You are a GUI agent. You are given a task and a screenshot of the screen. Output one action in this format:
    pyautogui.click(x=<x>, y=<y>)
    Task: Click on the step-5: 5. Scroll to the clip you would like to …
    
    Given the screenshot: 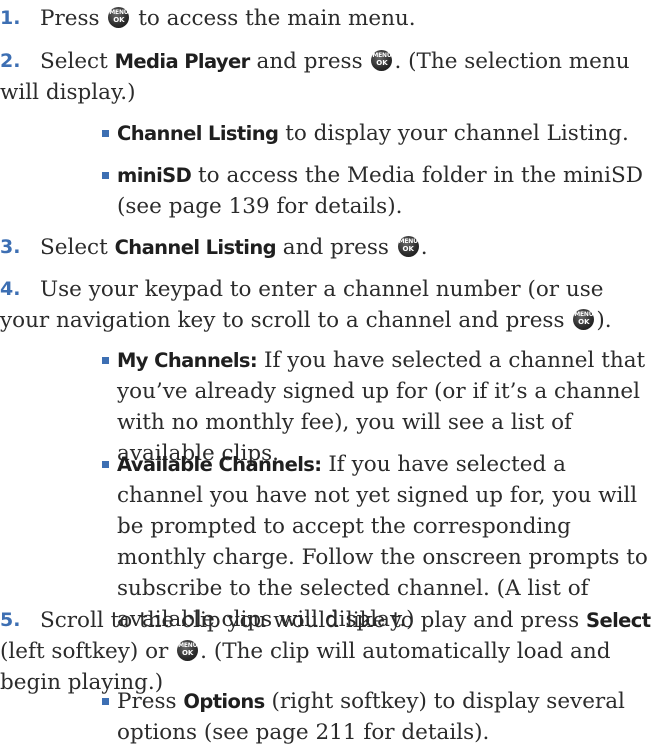 What is the action you would take?
    pyautogui.click(x=326, y=651)
    